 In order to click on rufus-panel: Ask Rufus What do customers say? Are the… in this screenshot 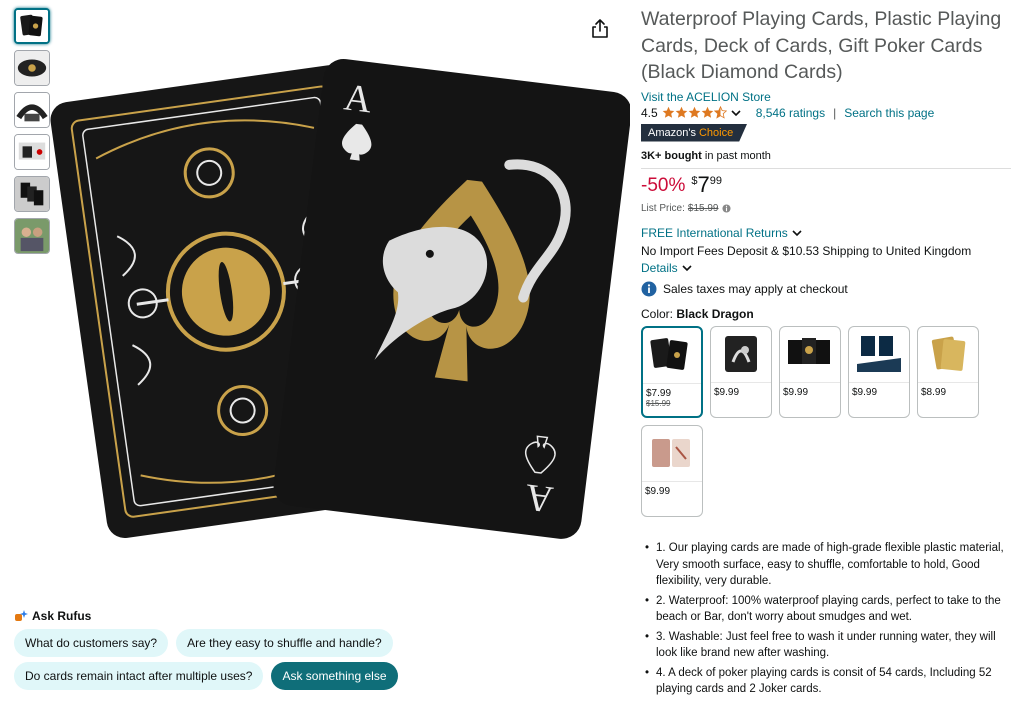, I will do `click(314, 652)`.